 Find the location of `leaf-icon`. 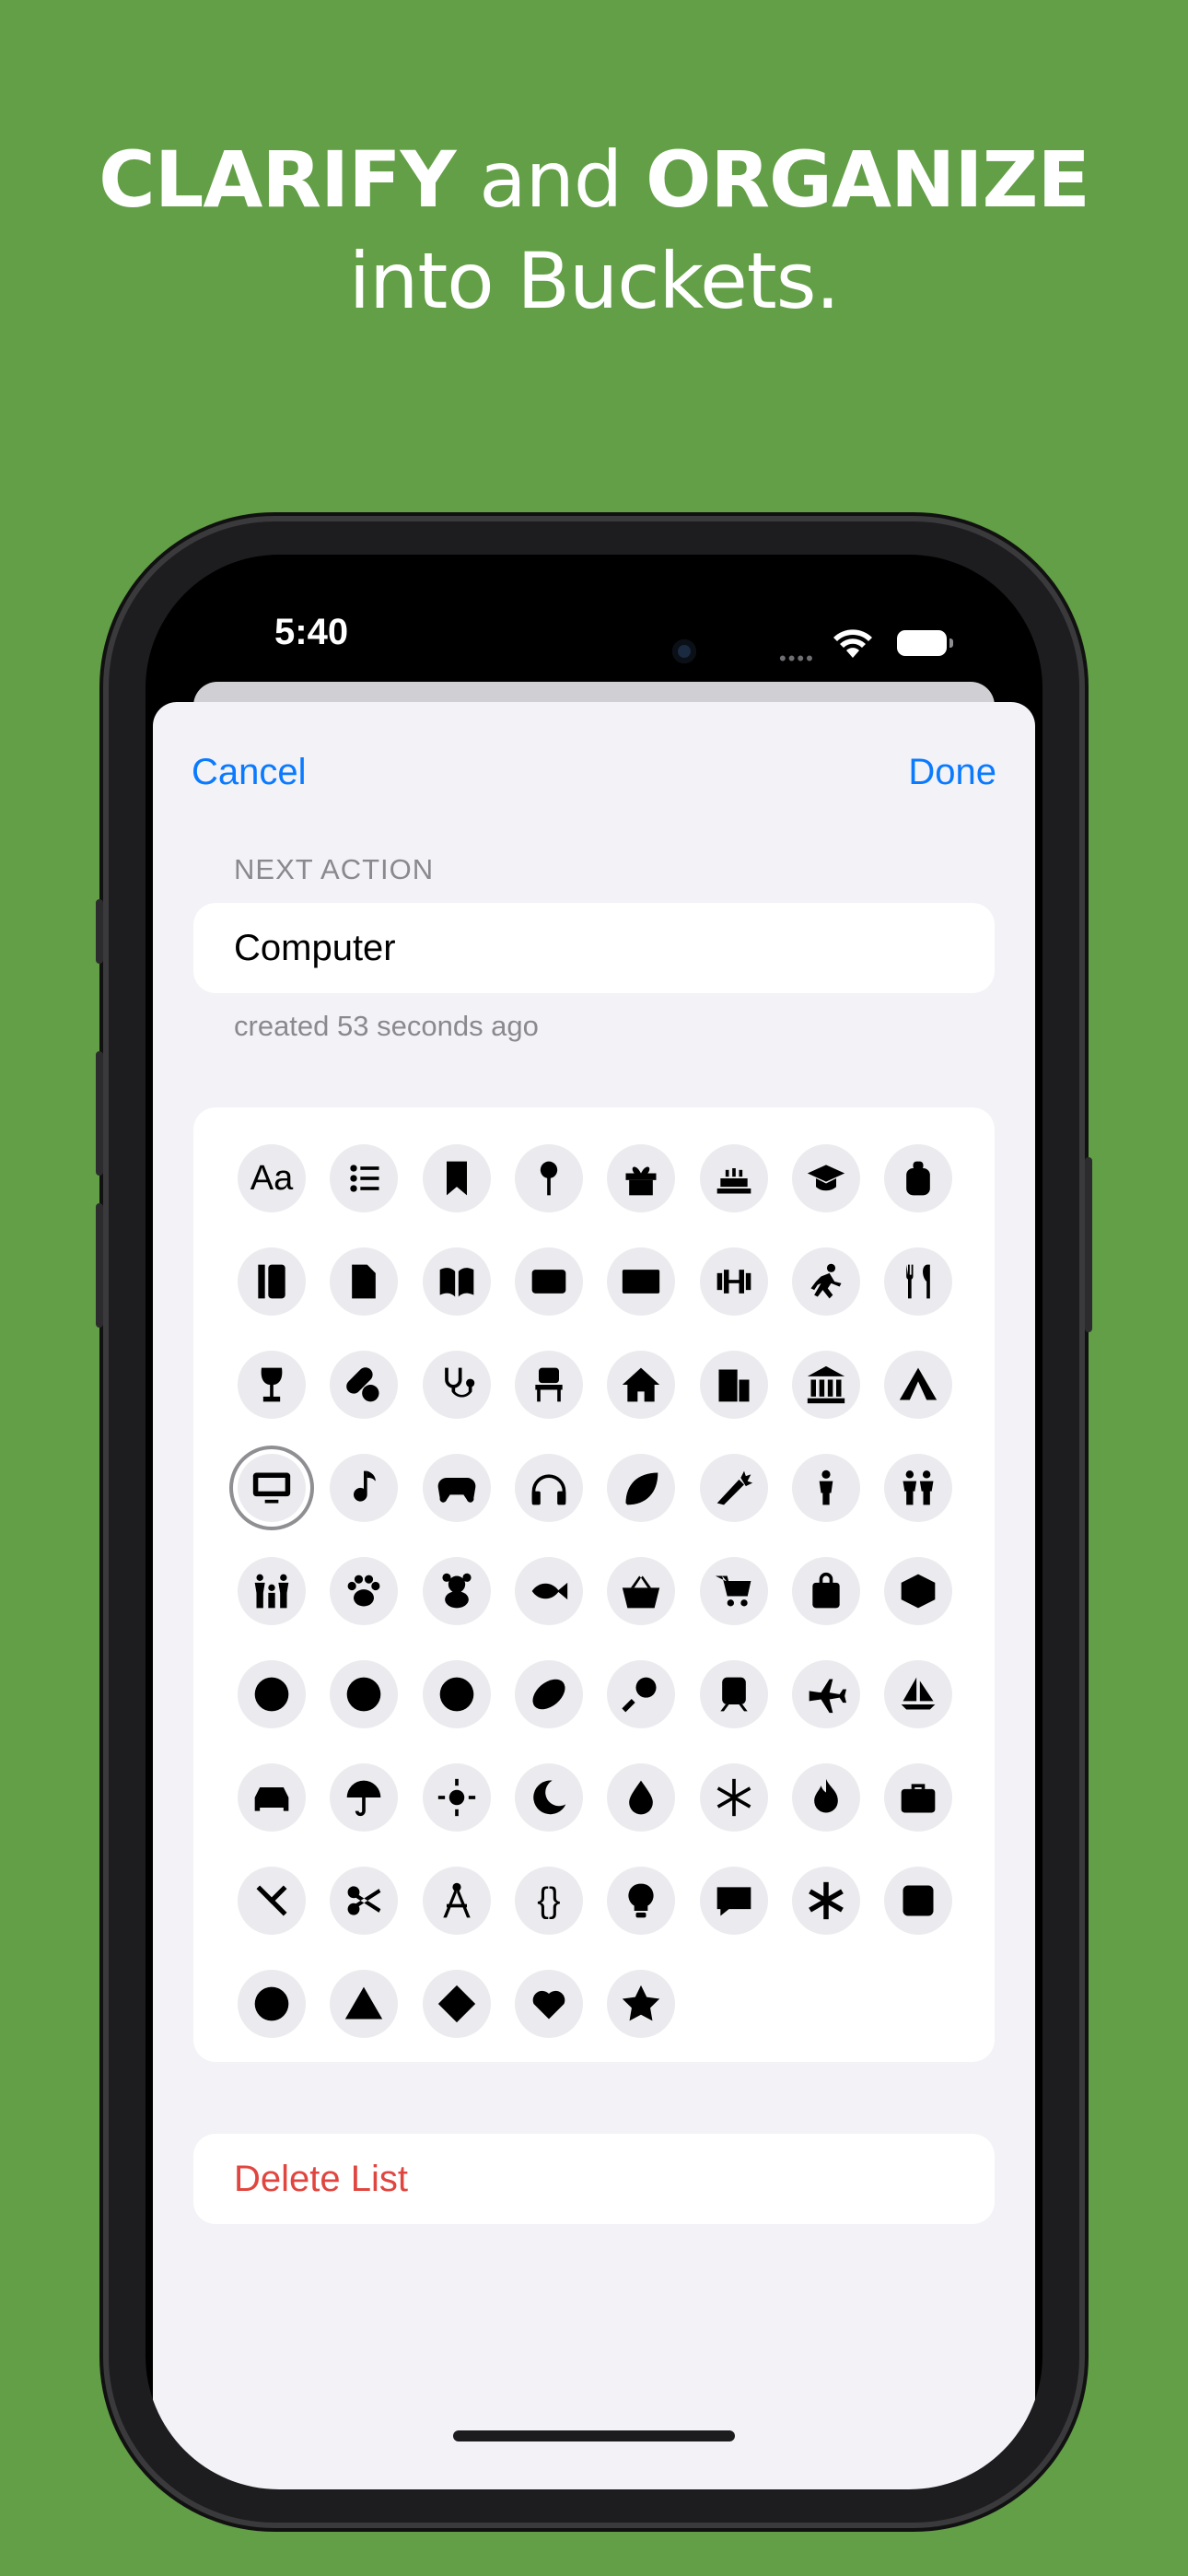

leaf-icon is located at coordinates (641, 1488).